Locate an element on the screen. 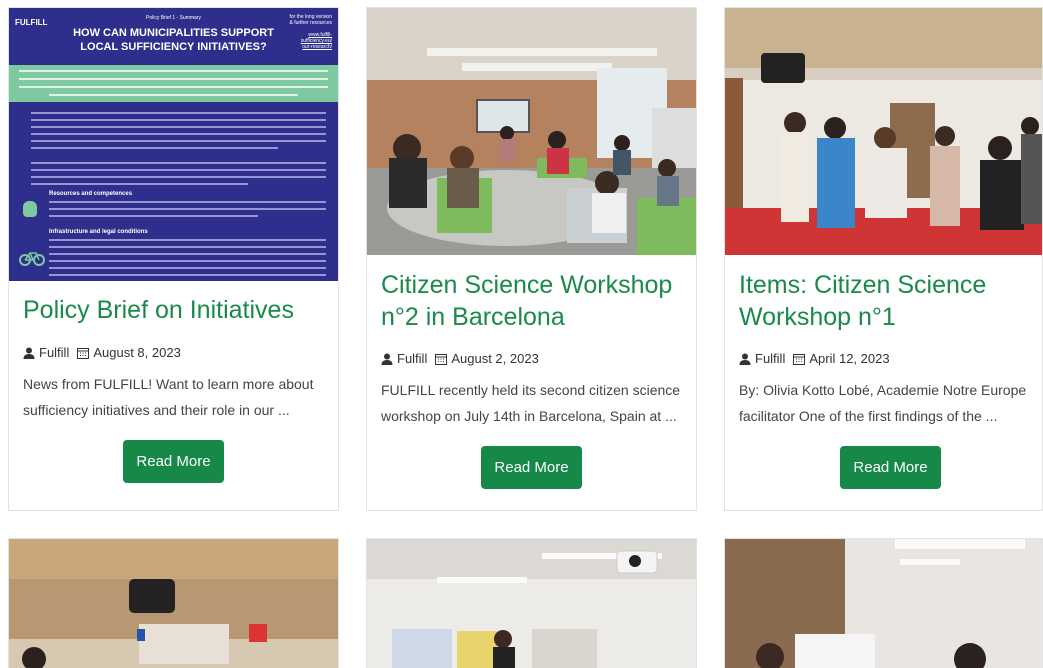 The image size is (1043, 668). post-title: Policy Brief on Initiatives is located at coordinates (175, 310).